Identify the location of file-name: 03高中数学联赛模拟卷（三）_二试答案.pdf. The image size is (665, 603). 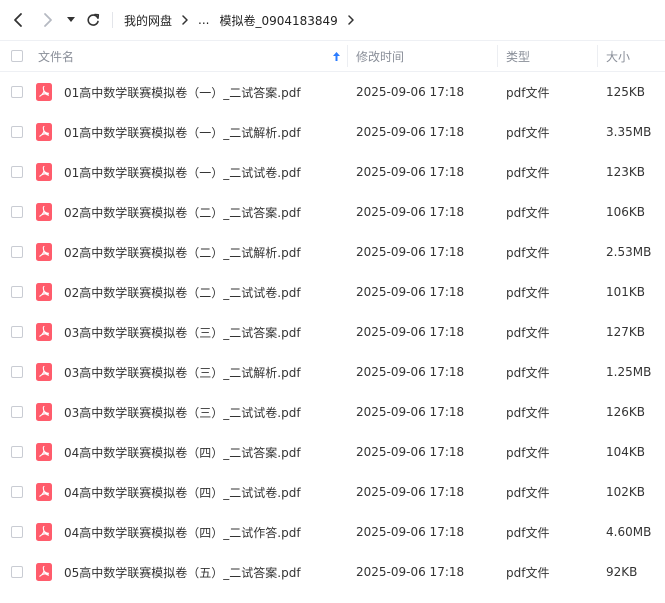
(182, 332).